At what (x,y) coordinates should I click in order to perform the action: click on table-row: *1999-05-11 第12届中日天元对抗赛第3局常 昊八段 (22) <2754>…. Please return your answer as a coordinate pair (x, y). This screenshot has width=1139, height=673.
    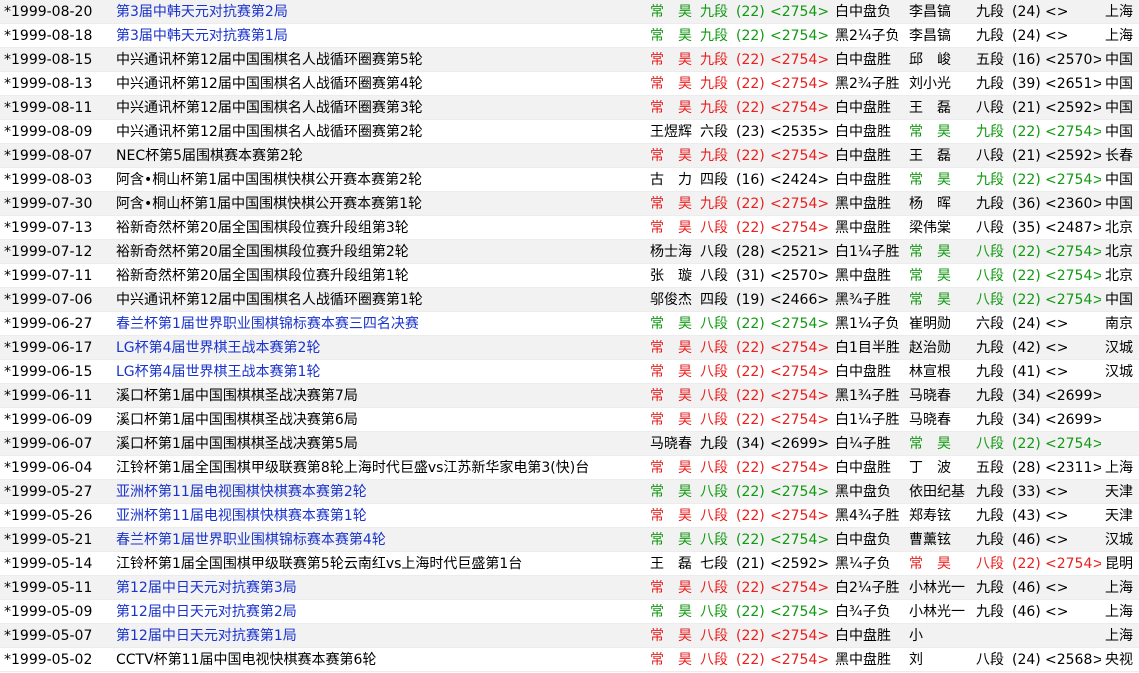
    Looking at the image, I should click on (569, 588).